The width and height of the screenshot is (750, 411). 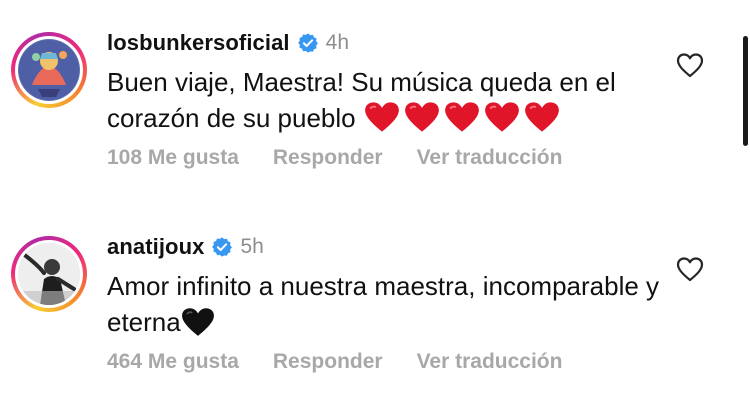 What do you see at coordinates (251, 247) in the screenshot?
I see `timestamp: 5h` at bounding box center [251, 247].